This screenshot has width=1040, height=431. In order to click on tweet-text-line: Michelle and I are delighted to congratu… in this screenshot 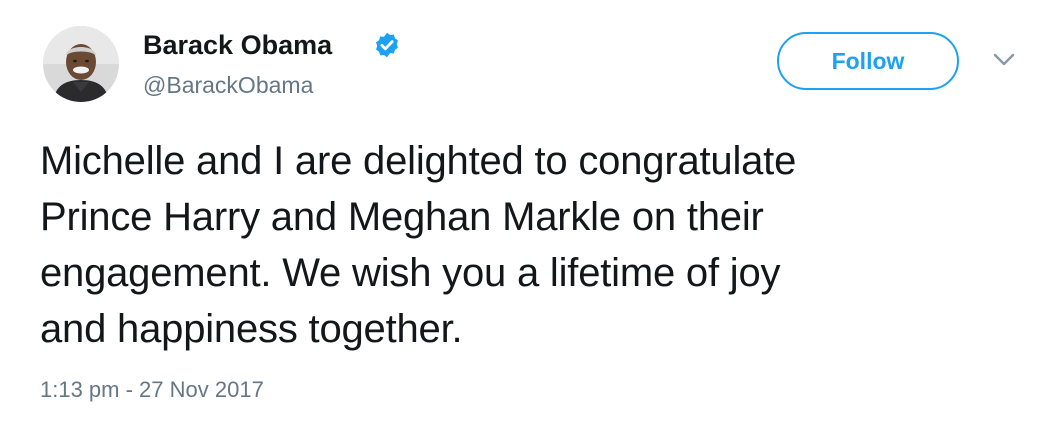, I will do `click(418, 161)`.